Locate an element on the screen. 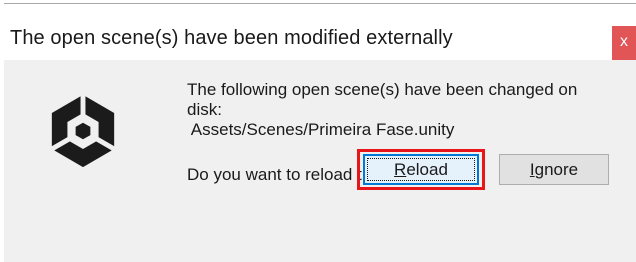  ignore-button-label: Ignore is located at coordinates (554, 169).